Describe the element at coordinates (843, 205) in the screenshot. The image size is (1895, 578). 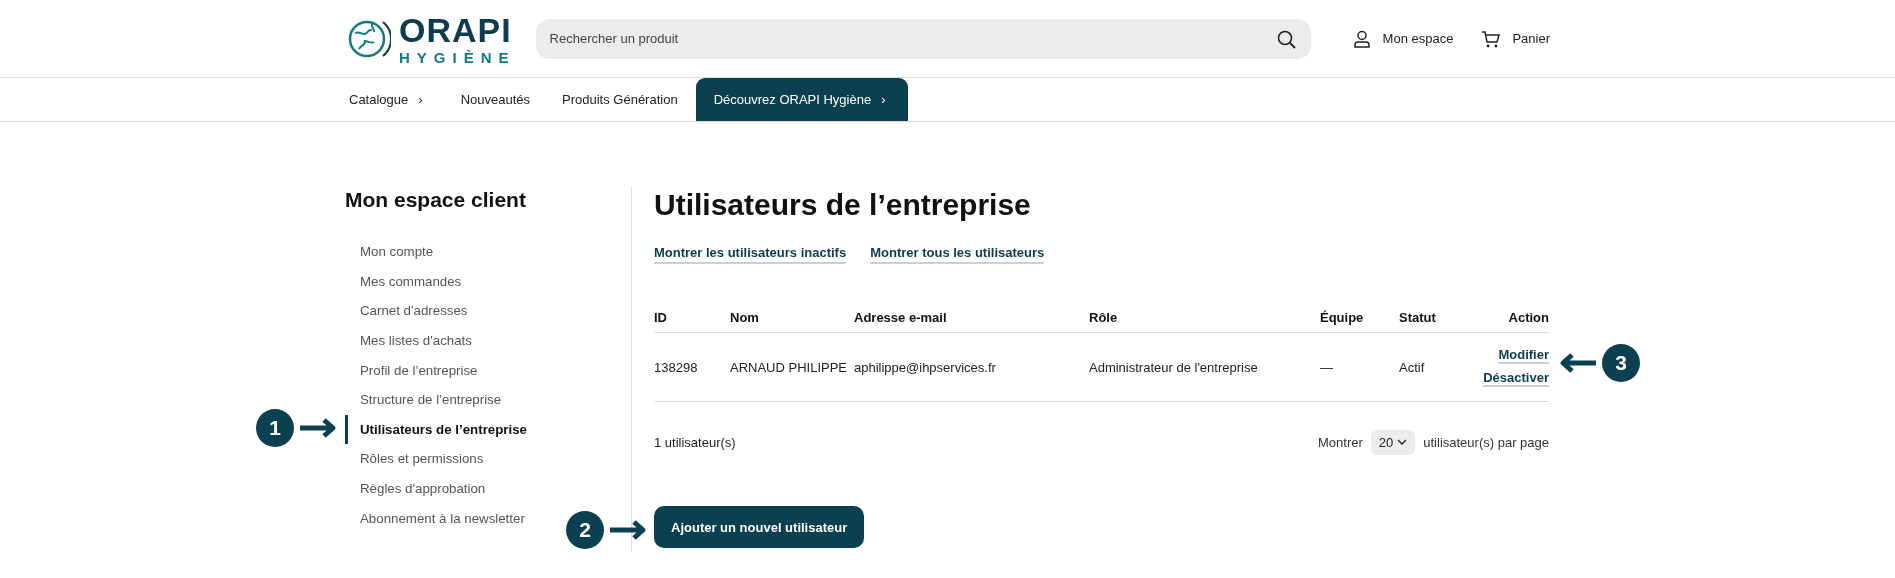
I see `page-title: Utilisateurs de l’entreprise` at that location.